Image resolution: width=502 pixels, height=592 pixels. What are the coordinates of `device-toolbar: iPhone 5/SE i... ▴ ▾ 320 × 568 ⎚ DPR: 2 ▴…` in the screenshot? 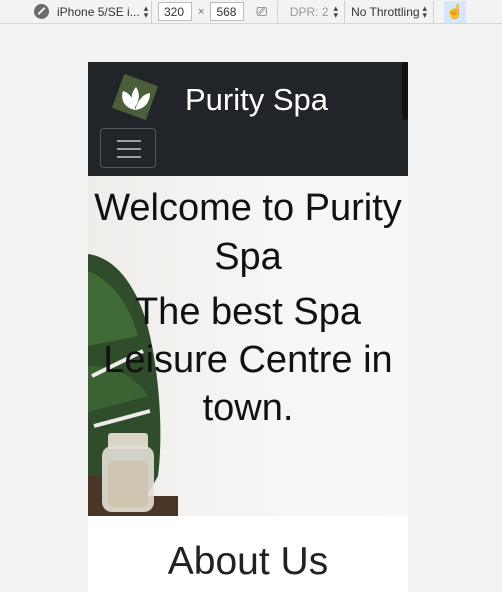 It's located at (251, 12).